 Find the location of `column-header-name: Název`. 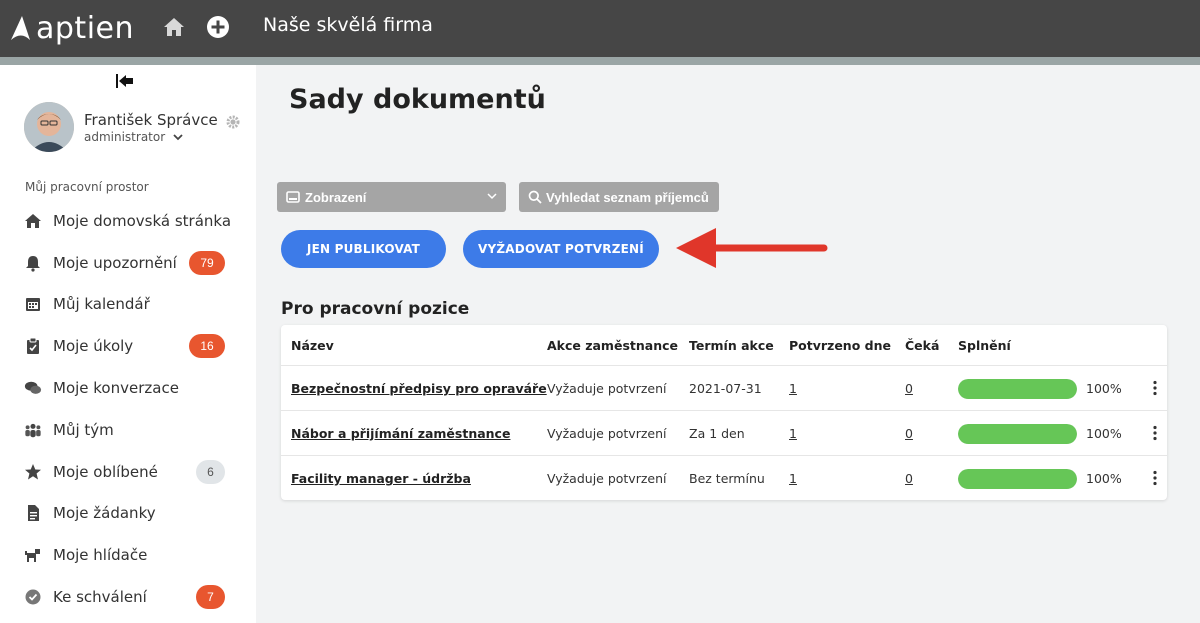

column-header-name: Název is located at coordinates (312, 345).